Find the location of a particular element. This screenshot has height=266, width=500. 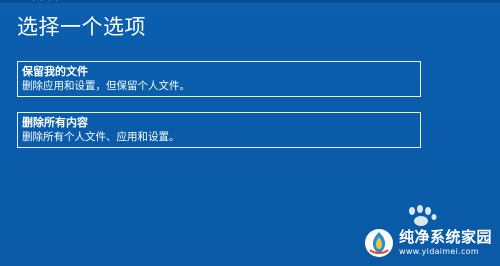

remove-everything-option: 删除所有内容 删除所有个人文件、应用和设置。 is located at coordinates (219, 130).